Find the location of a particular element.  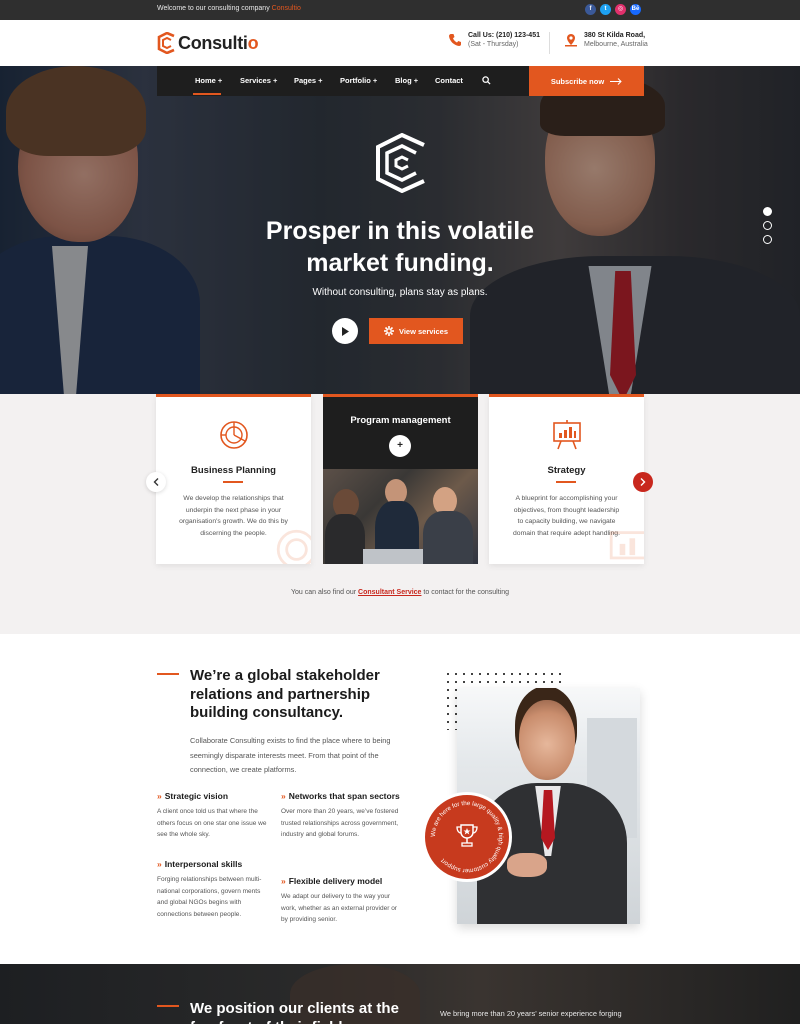

gear-icon is located at coordinates (388, 331).